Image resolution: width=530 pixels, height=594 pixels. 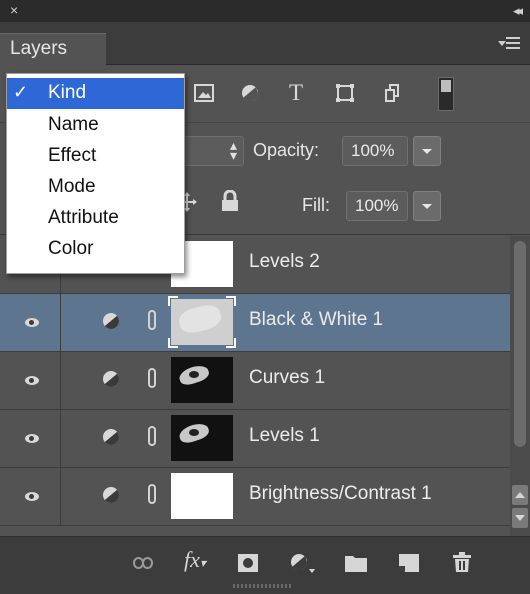 I want to click on layer-name: Curves 1, so click(x=287, y=377).